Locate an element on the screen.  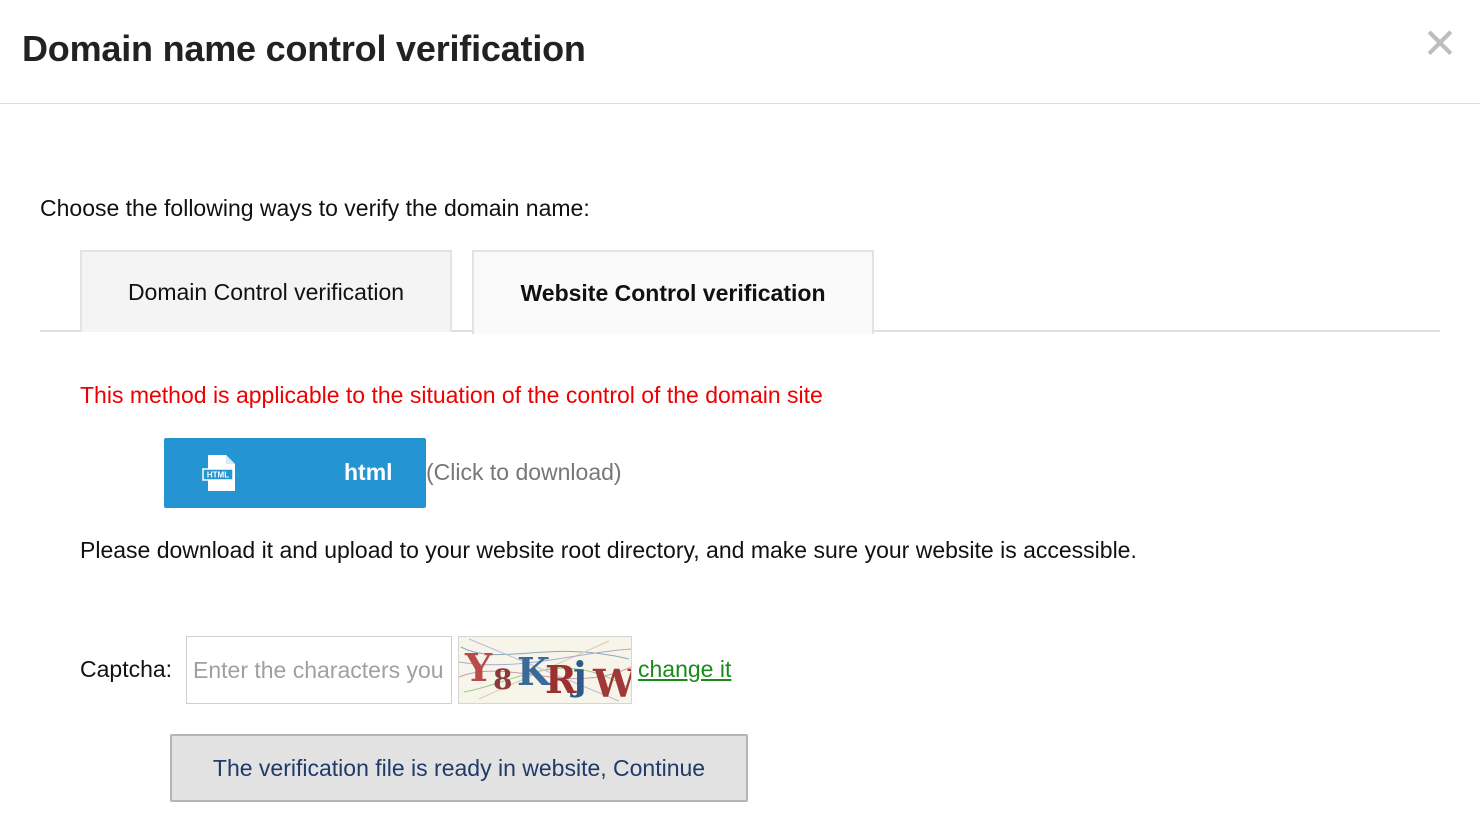
captcha-char: j is located at coordinates (578, 675).